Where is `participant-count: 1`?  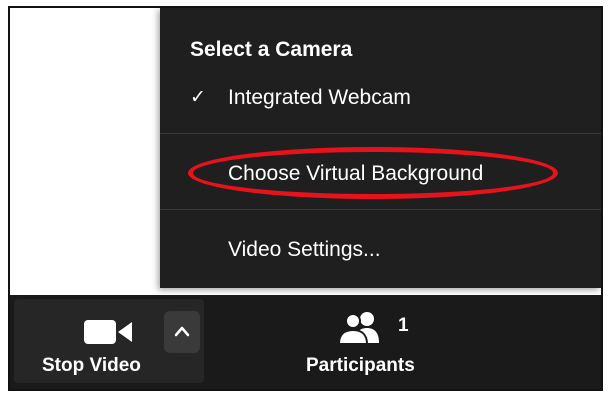 participant-count: 1 is located at coordinates (403, 325).